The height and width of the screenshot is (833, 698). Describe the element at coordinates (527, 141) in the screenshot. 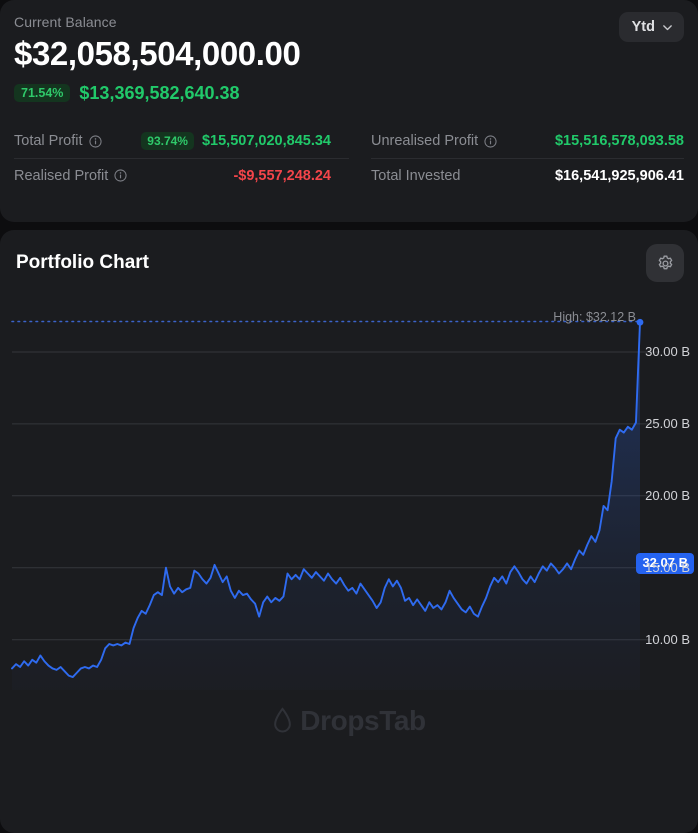

I see `stat-row-unrealised-profit: Unrealised Profit $15,516,578,093.58` at that location.